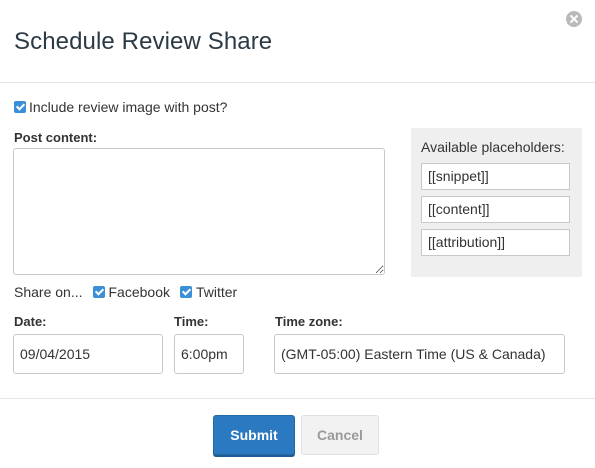  What do you see at coordinates (216, 292) in the screenshot?
I see `share-twitter-label: Twitter` at bounding box center [216, 292].